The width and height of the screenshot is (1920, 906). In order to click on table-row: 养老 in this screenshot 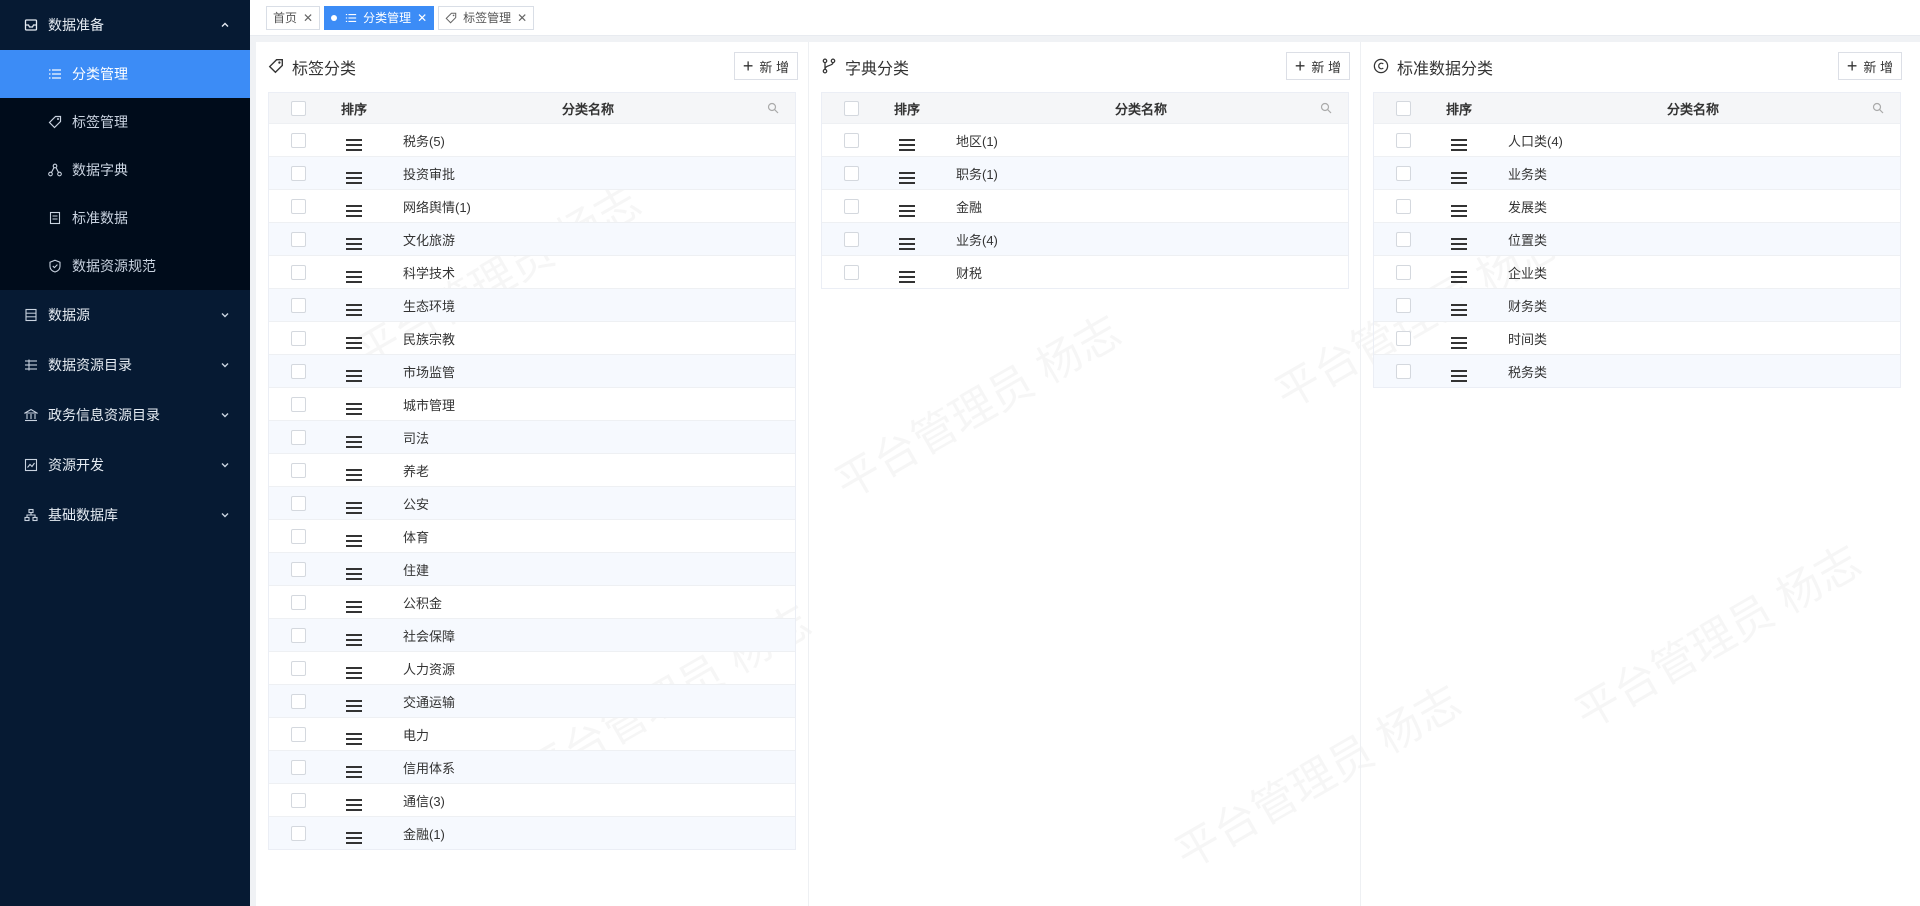, I will do `click(532, 469)`.